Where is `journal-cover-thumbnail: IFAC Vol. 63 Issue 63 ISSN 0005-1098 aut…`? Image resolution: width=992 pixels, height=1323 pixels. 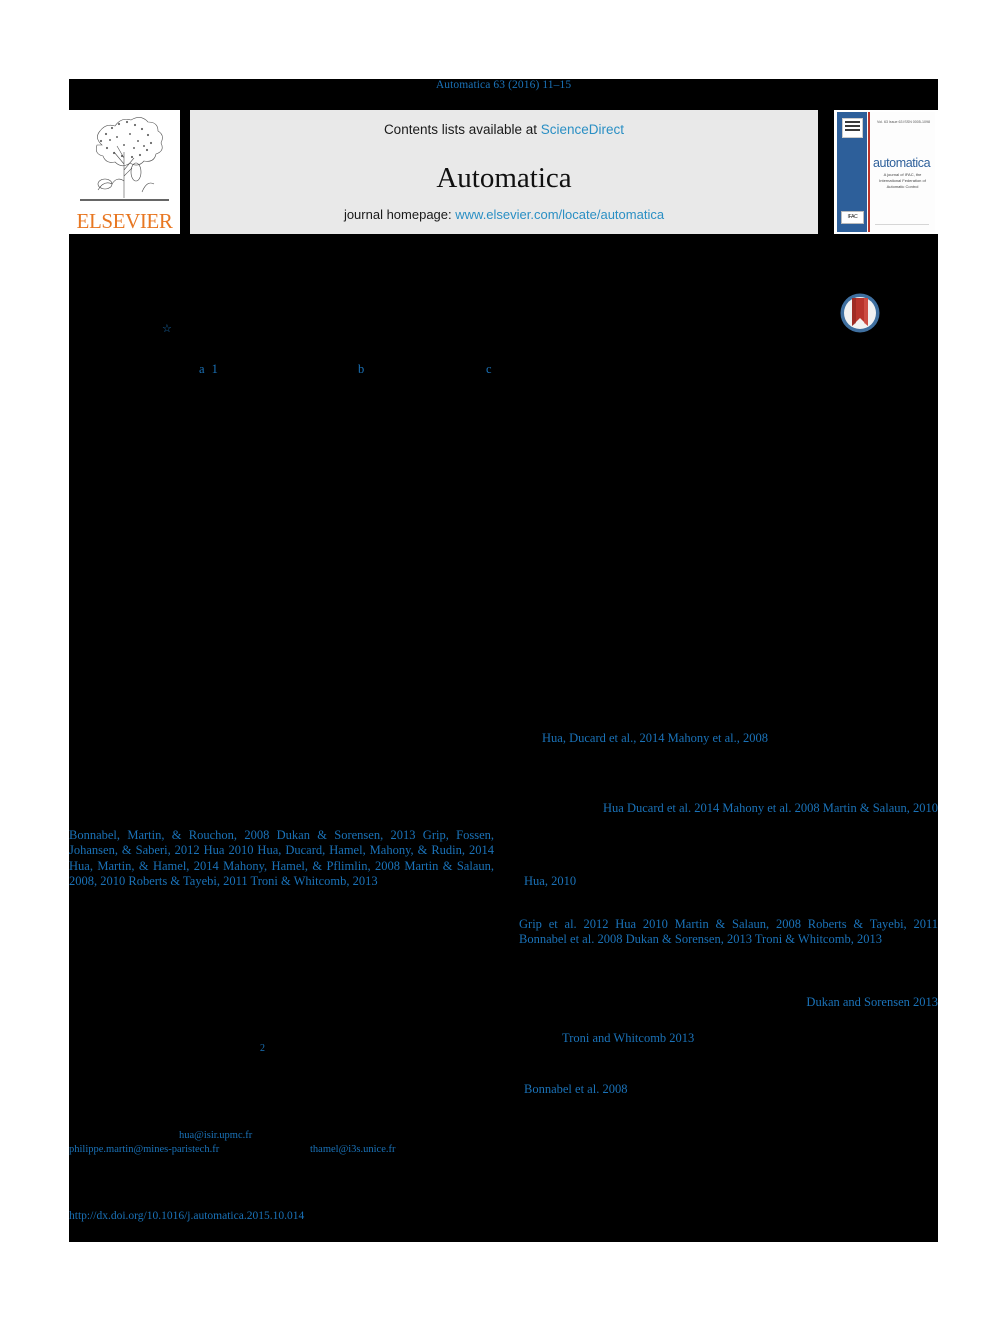
journal-cover-thumbnail: IFAC Vol. 63 Issue 63 ISSN 0005-1098 aut… is located at coordinates (886, 172).